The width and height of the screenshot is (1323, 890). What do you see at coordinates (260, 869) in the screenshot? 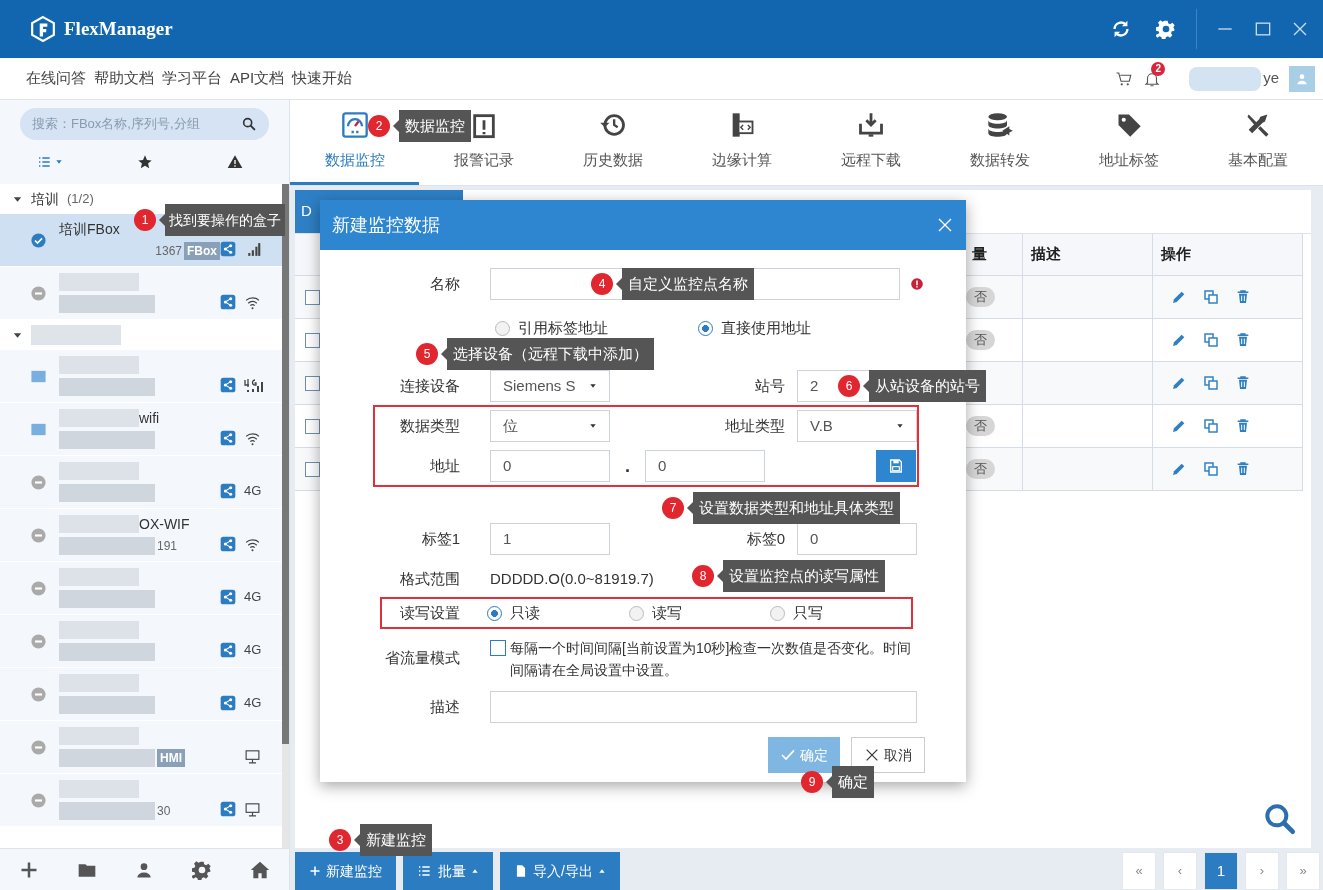
I see `home-icon` at bounding box center [260, 869].